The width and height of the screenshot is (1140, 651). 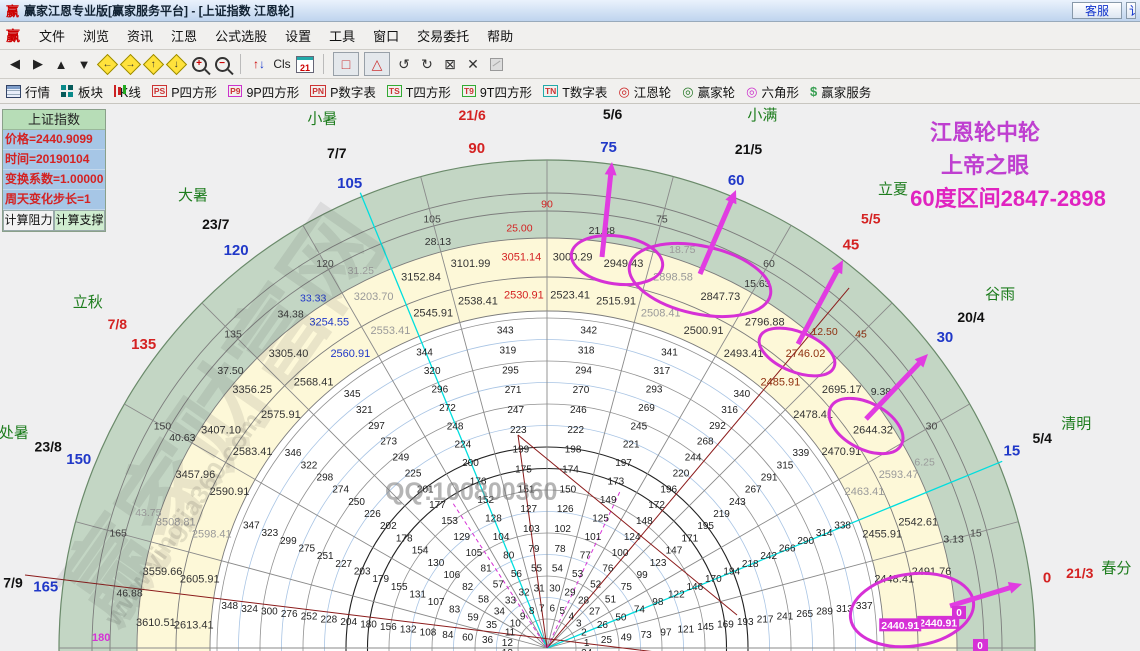 I want to click on menu-item-0: 文件, so click(x=52, y=36).